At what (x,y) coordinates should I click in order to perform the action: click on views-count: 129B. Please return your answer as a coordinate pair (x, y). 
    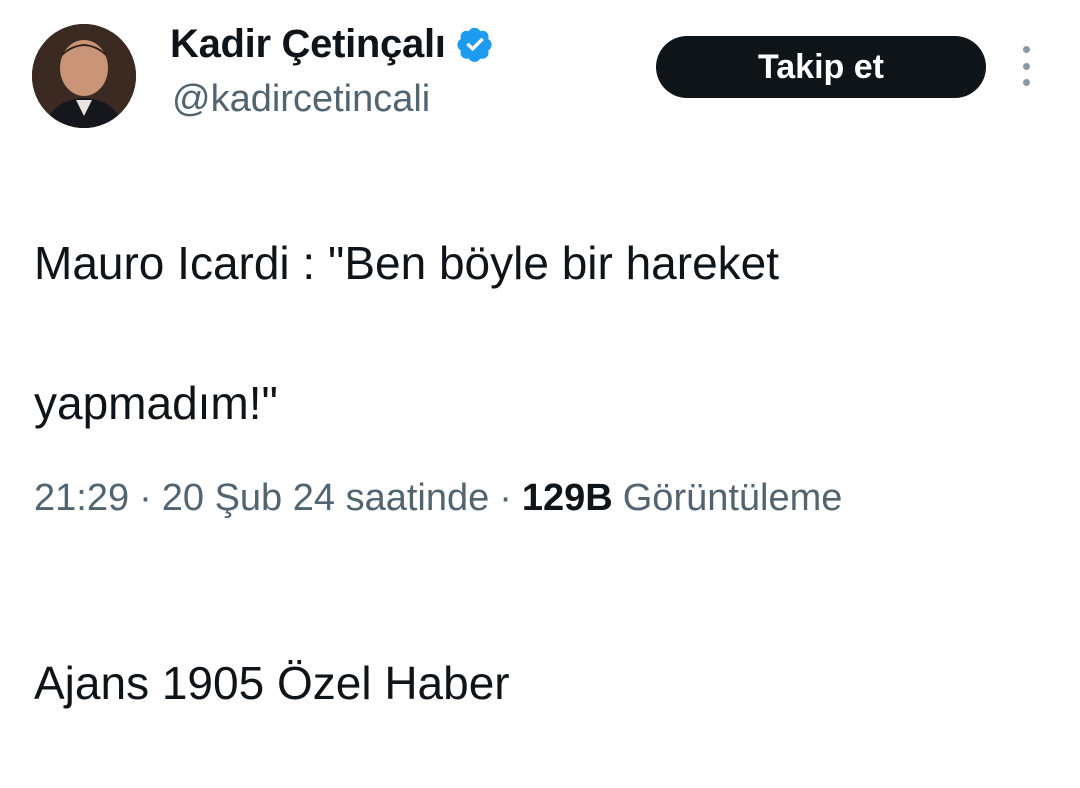
    Looking at the image, I should click on (567, 498).